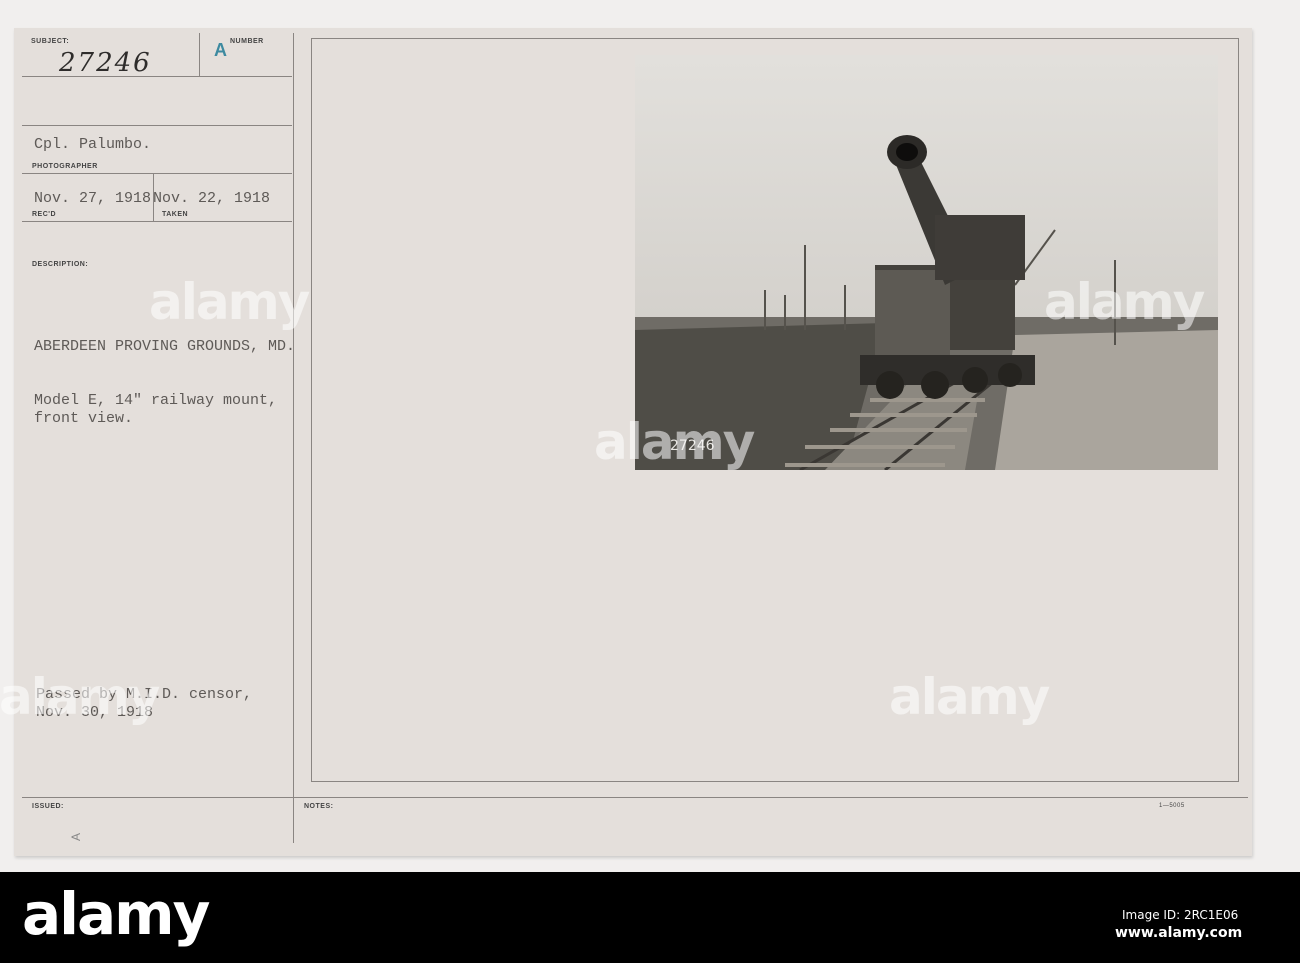 The image size is (1300, 963). Describe the element at coordinates (93, 144) in the screenshot. I see `photographer-name: Cpl. Palumbo.` at that location.